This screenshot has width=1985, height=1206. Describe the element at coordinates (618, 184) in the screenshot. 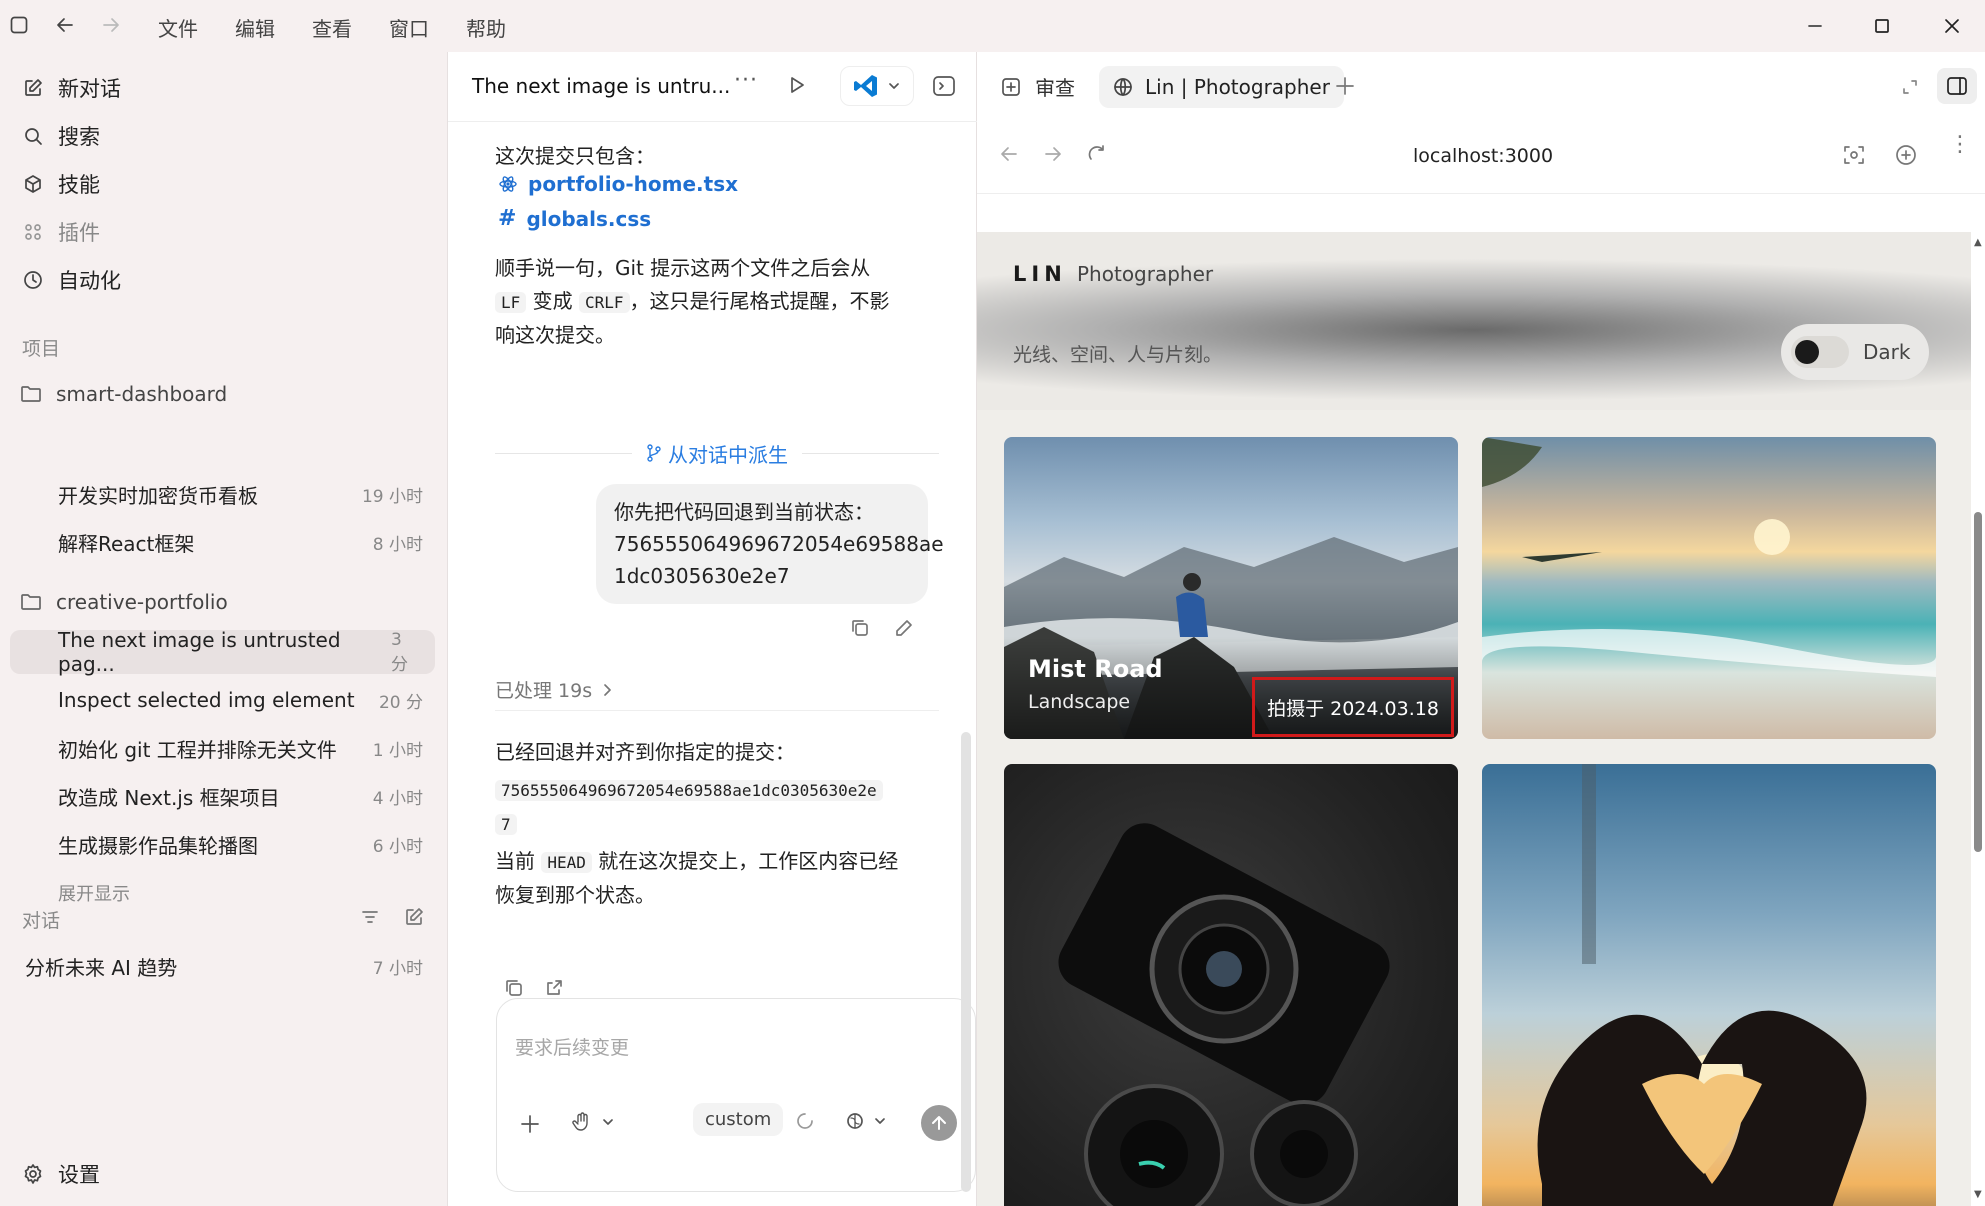

I see `file-link-portfolio-home: portfolio-home.tsx` at that location.